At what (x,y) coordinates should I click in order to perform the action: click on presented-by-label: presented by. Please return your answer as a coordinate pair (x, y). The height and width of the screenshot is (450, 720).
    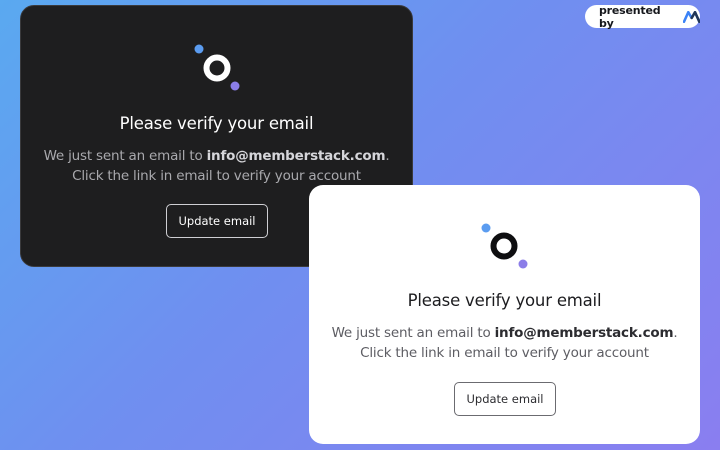
    Looking at the image, I should click on (630, 16).